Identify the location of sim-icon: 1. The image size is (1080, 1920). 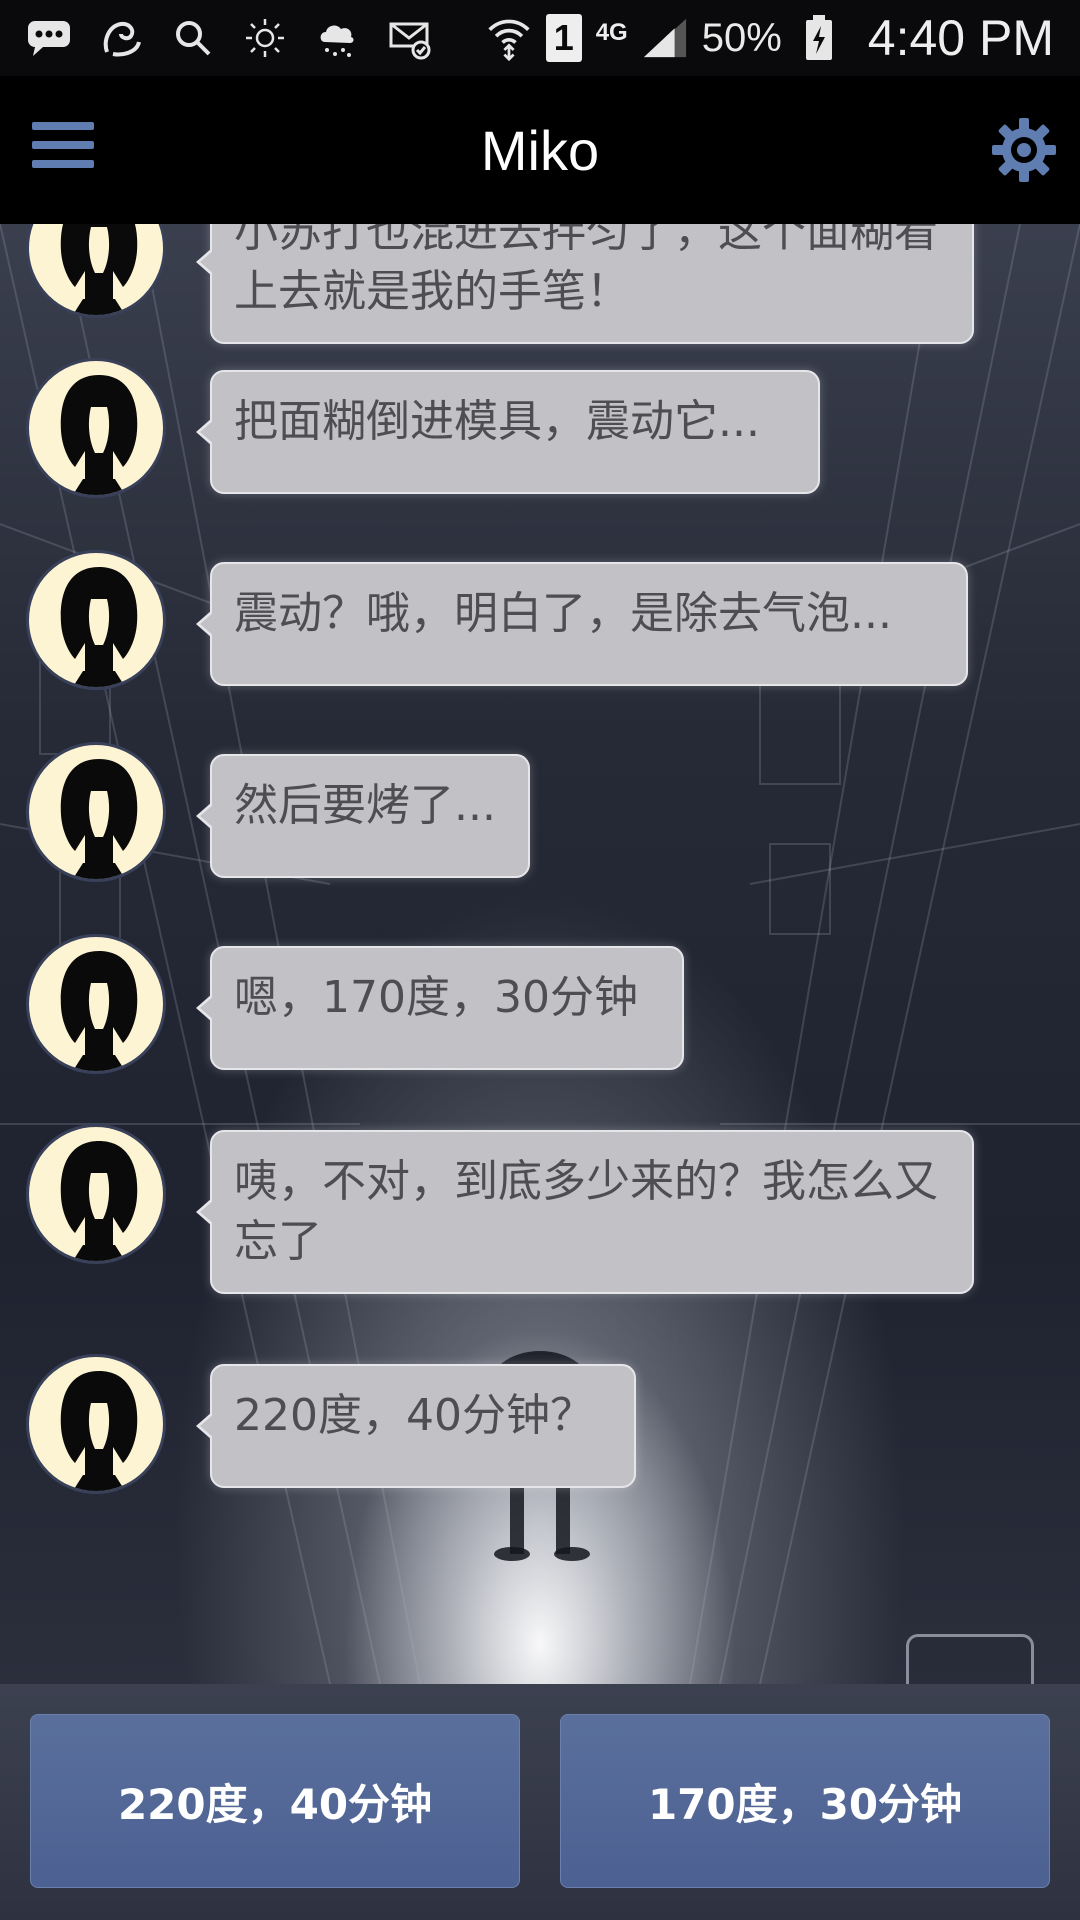
(563, 38).